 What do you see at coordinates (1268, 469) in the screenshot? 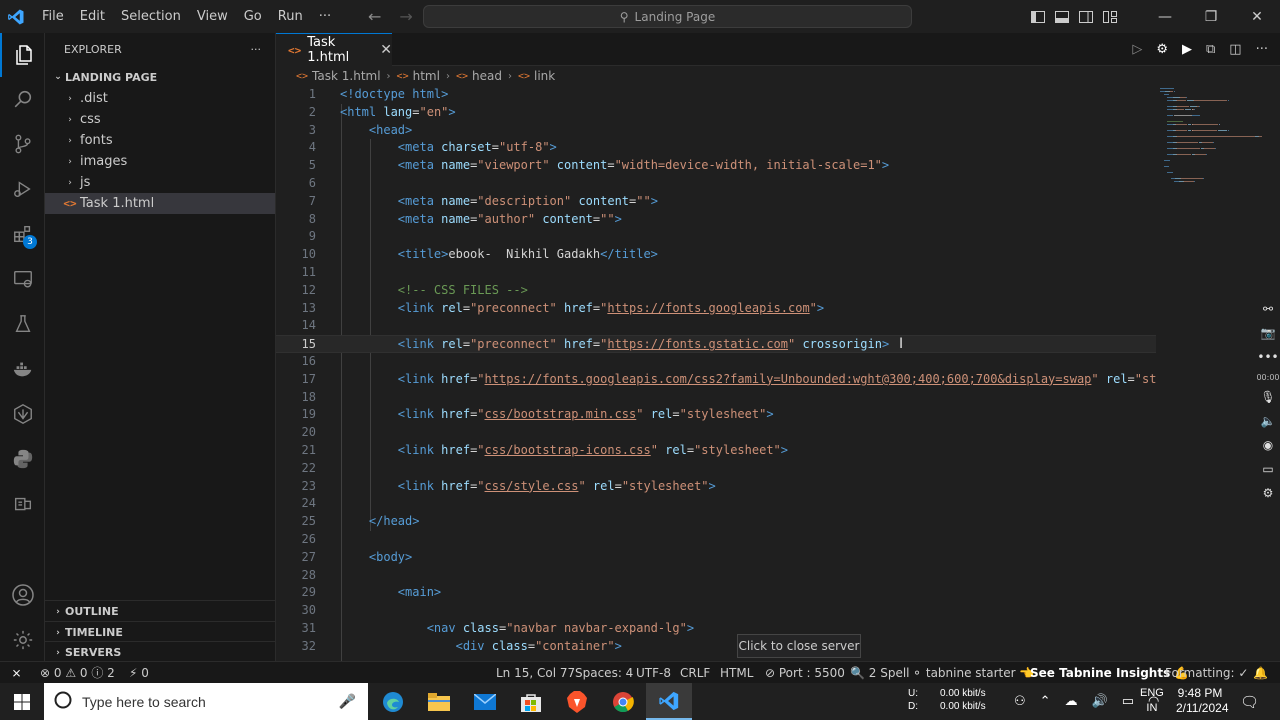
I see `window-icon: ▭` at bounding box center [1268, 469].